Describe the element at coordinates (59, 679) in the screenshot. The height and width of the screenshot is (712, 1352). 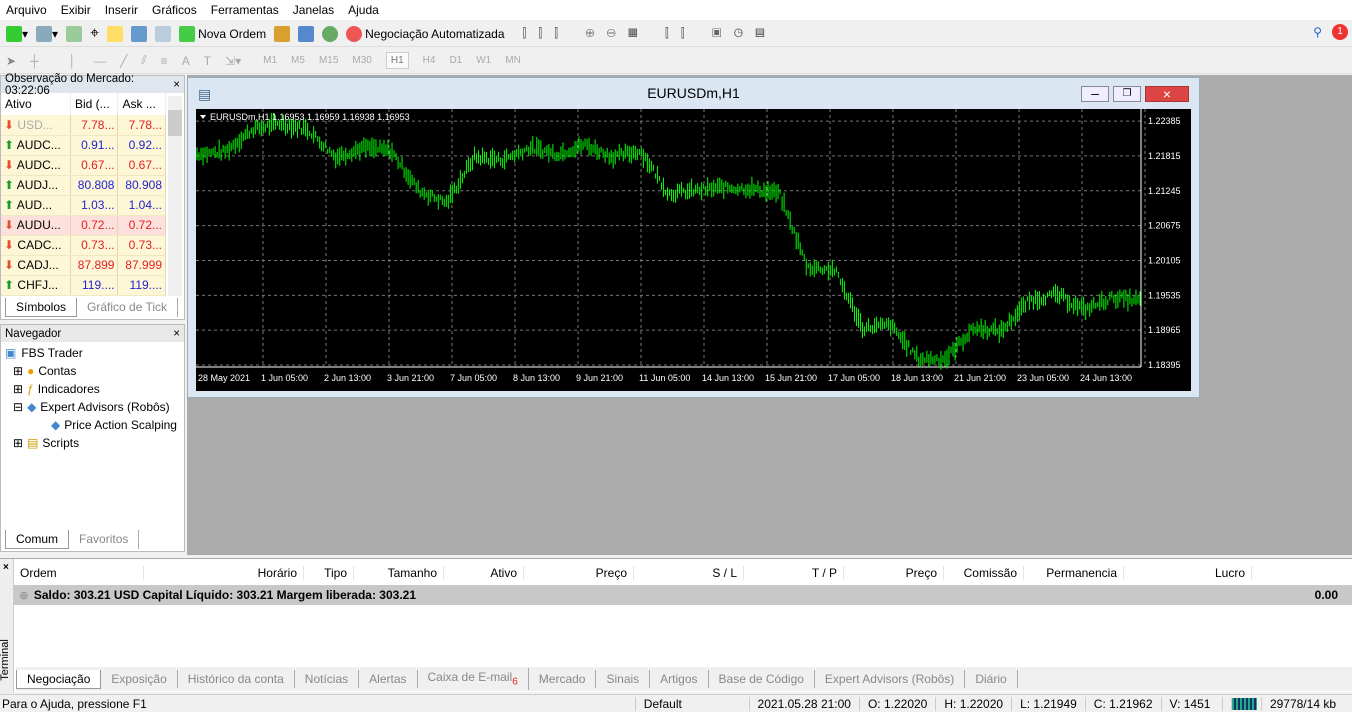
I see `terminal-tab: Negociação` at that location.